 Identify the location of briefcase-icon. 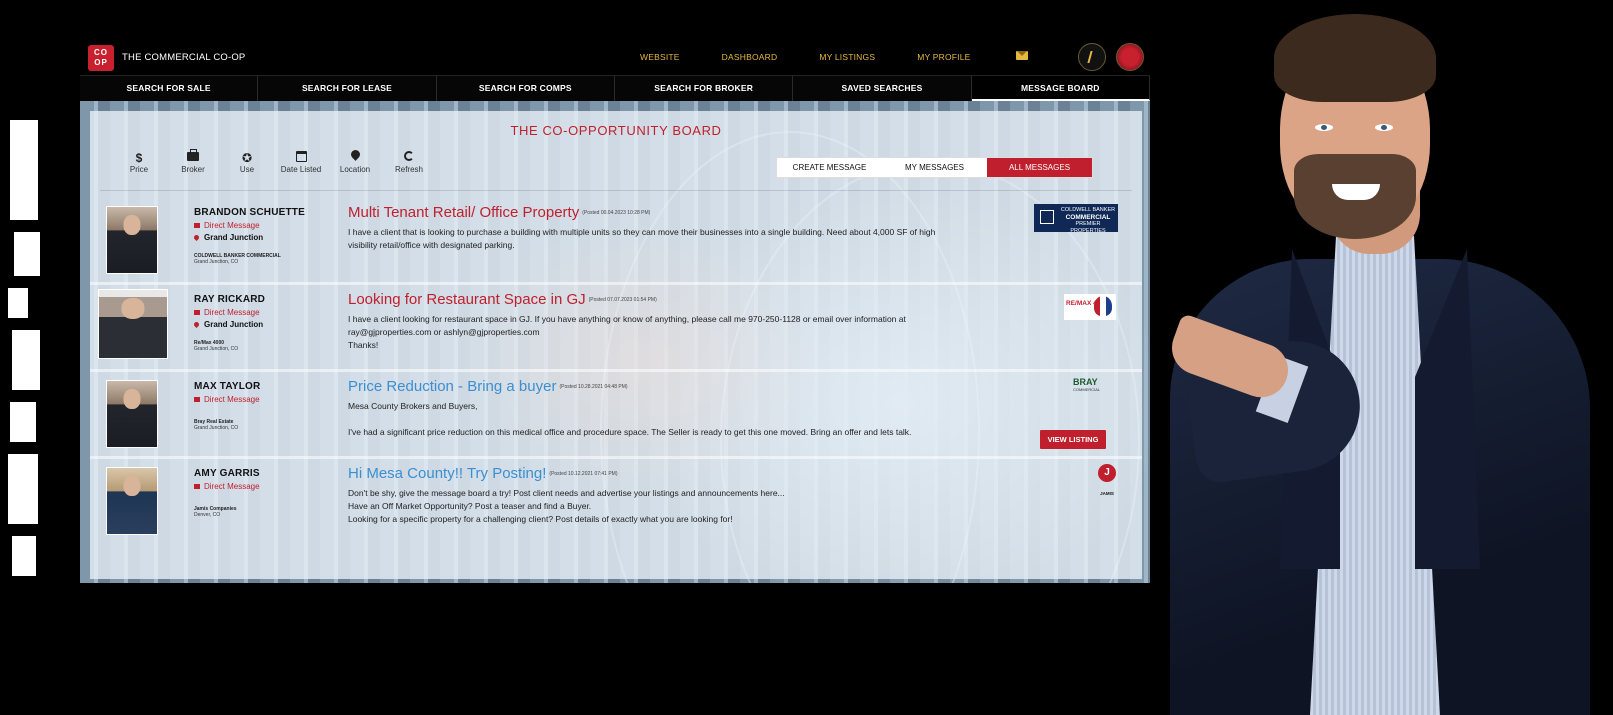
(193, 155).